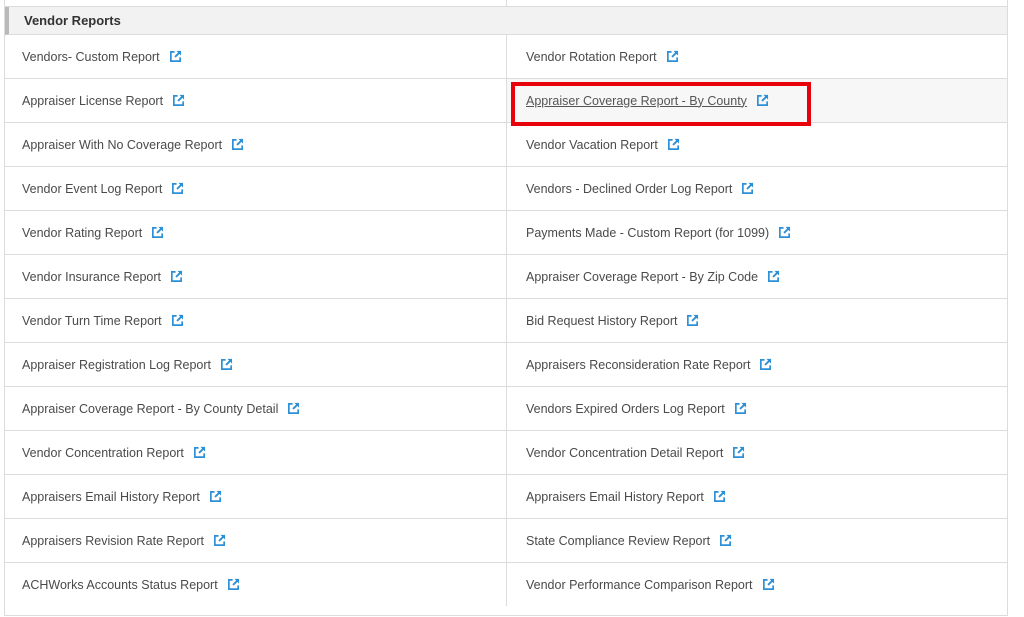 Image resolution: width=1024 pixels, height=617 pixels. Describe the element at coordinates (757, 453) in the screenshot. I see `report-item-right: Vendor Concentration Detail Report` at that location.